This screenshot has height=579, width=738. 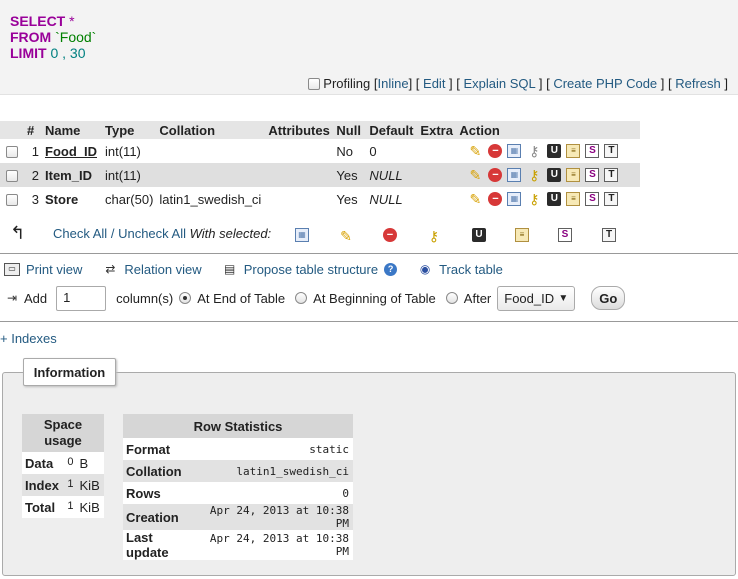 I want to click on stat-label: Creation, so click(x=160, y=517).